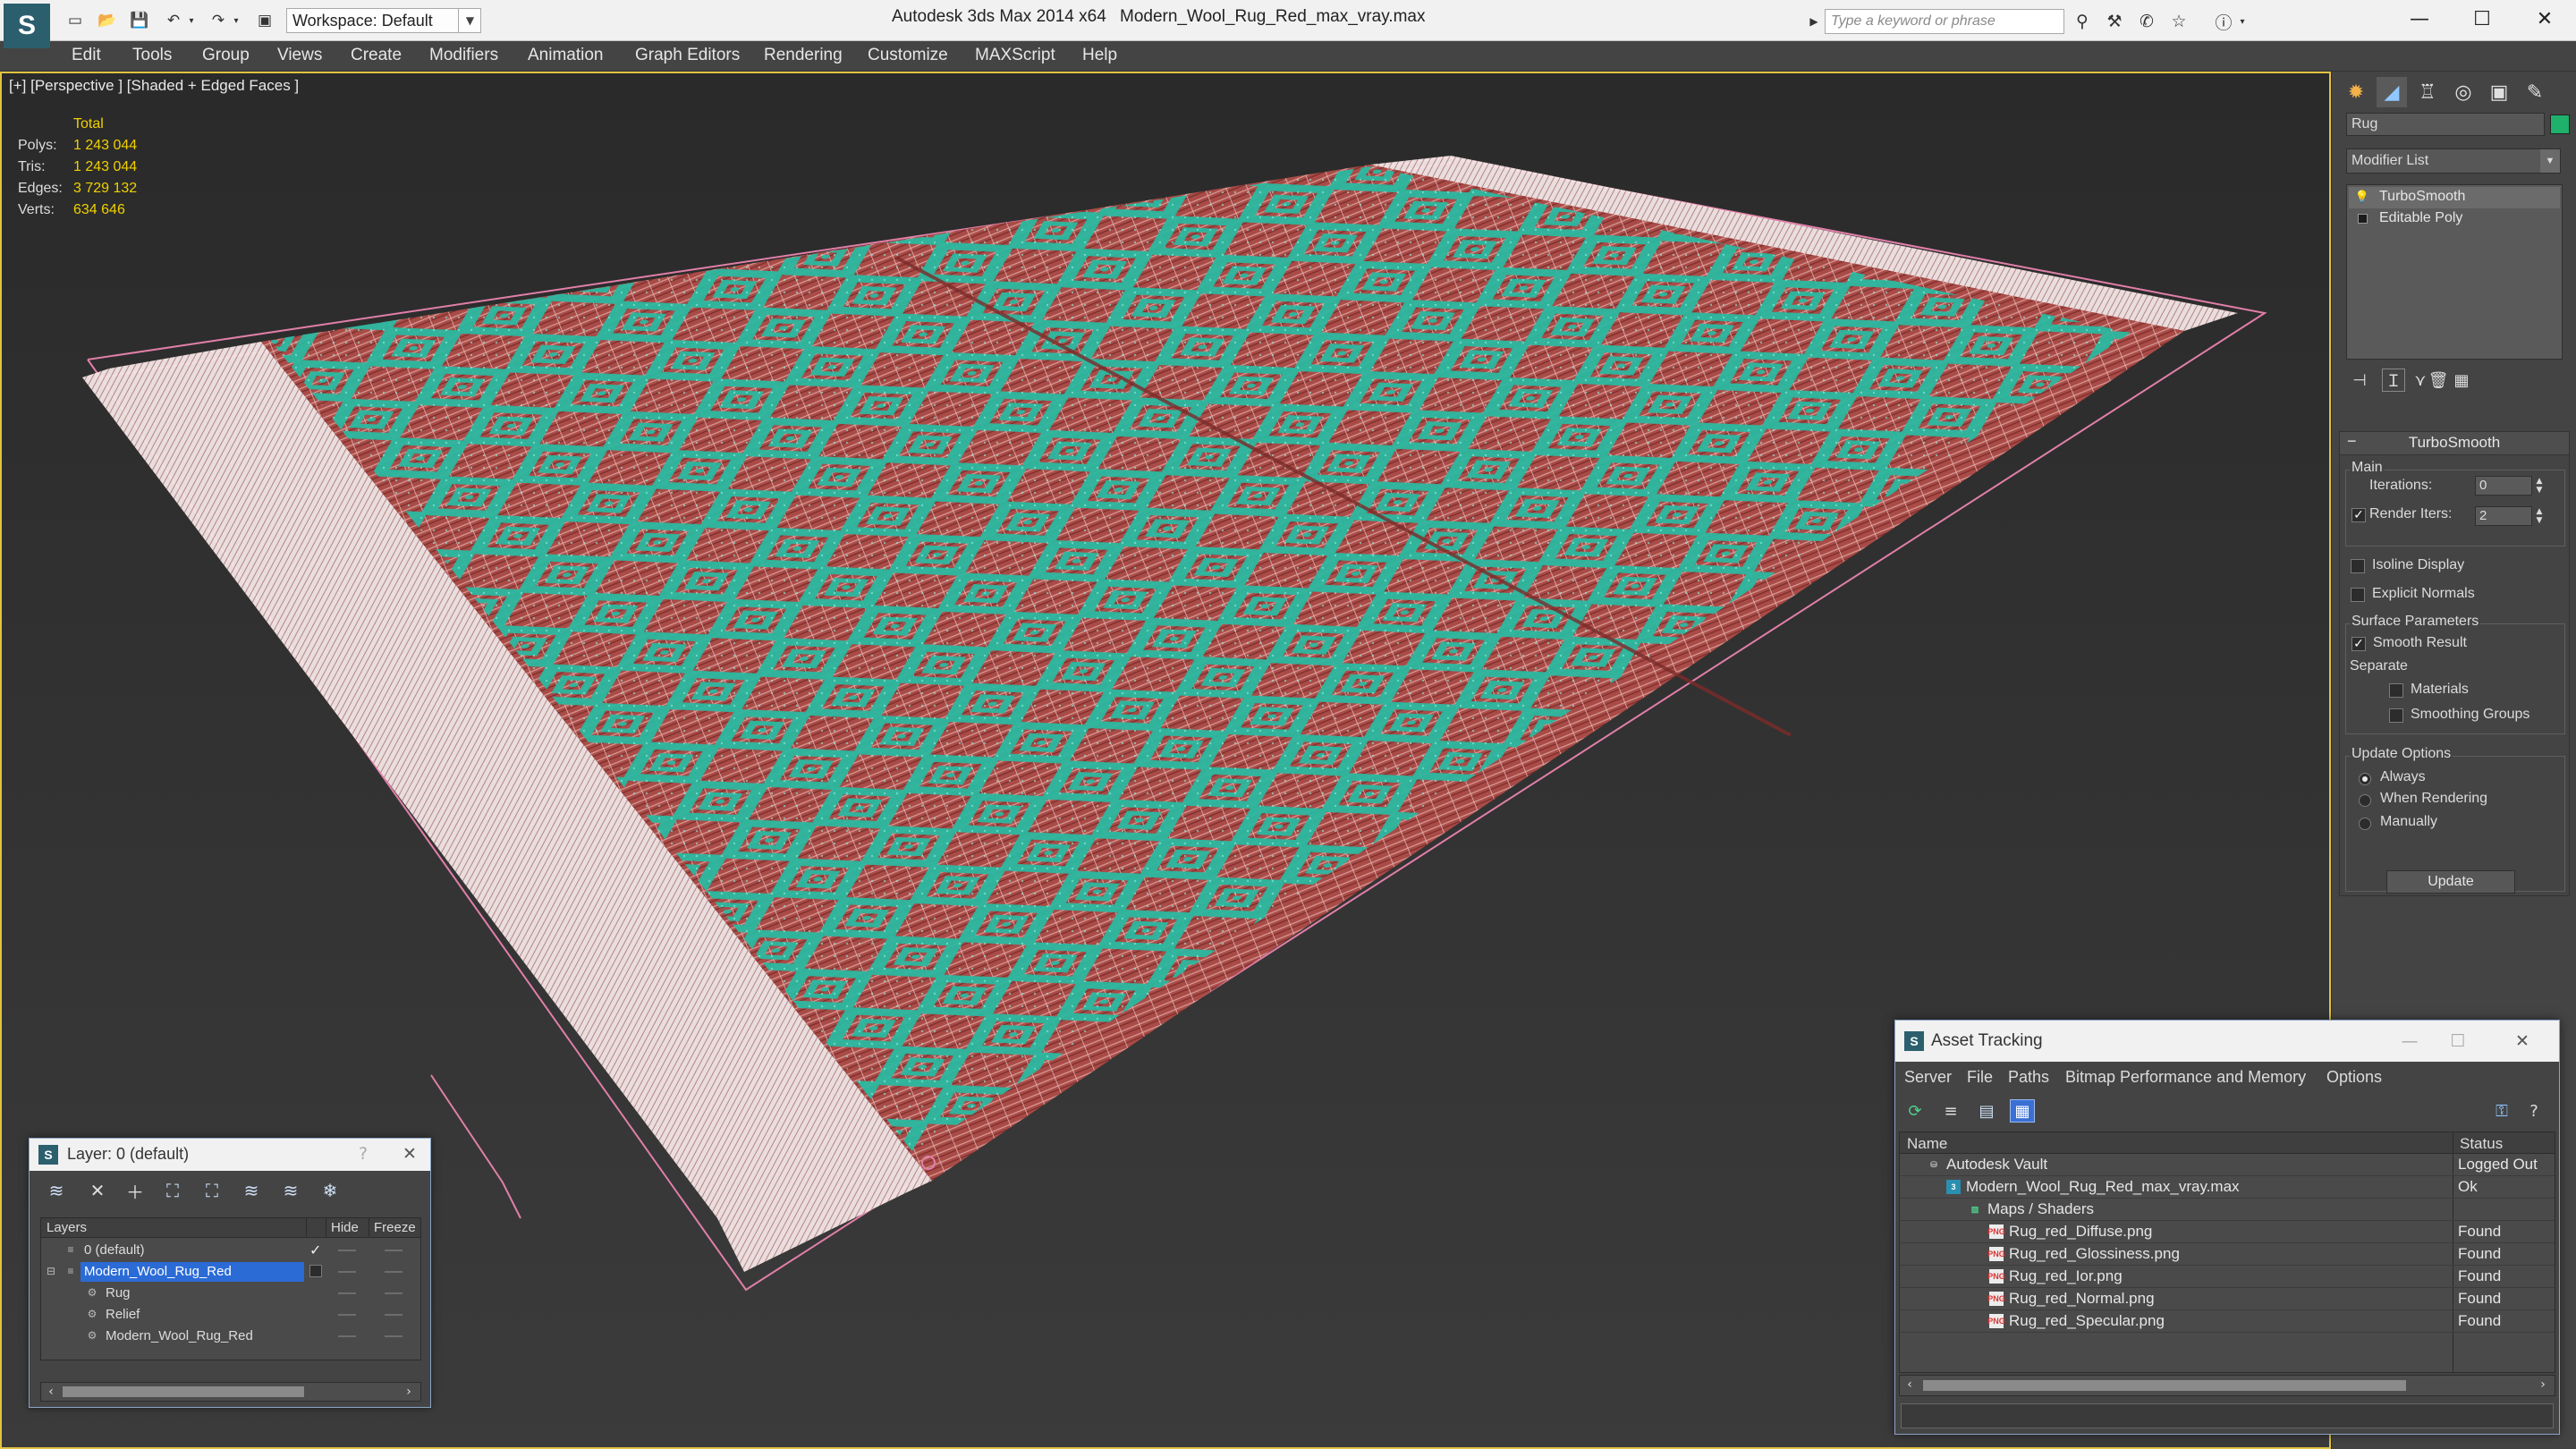  I want to click on asset-row: ⛁ Autodesk Vault Logged Out, so click(2227, 1165).